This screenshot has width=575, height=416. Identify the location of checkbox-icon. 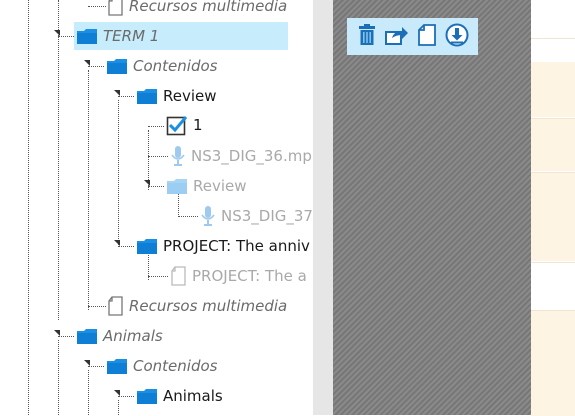
(177, 125).